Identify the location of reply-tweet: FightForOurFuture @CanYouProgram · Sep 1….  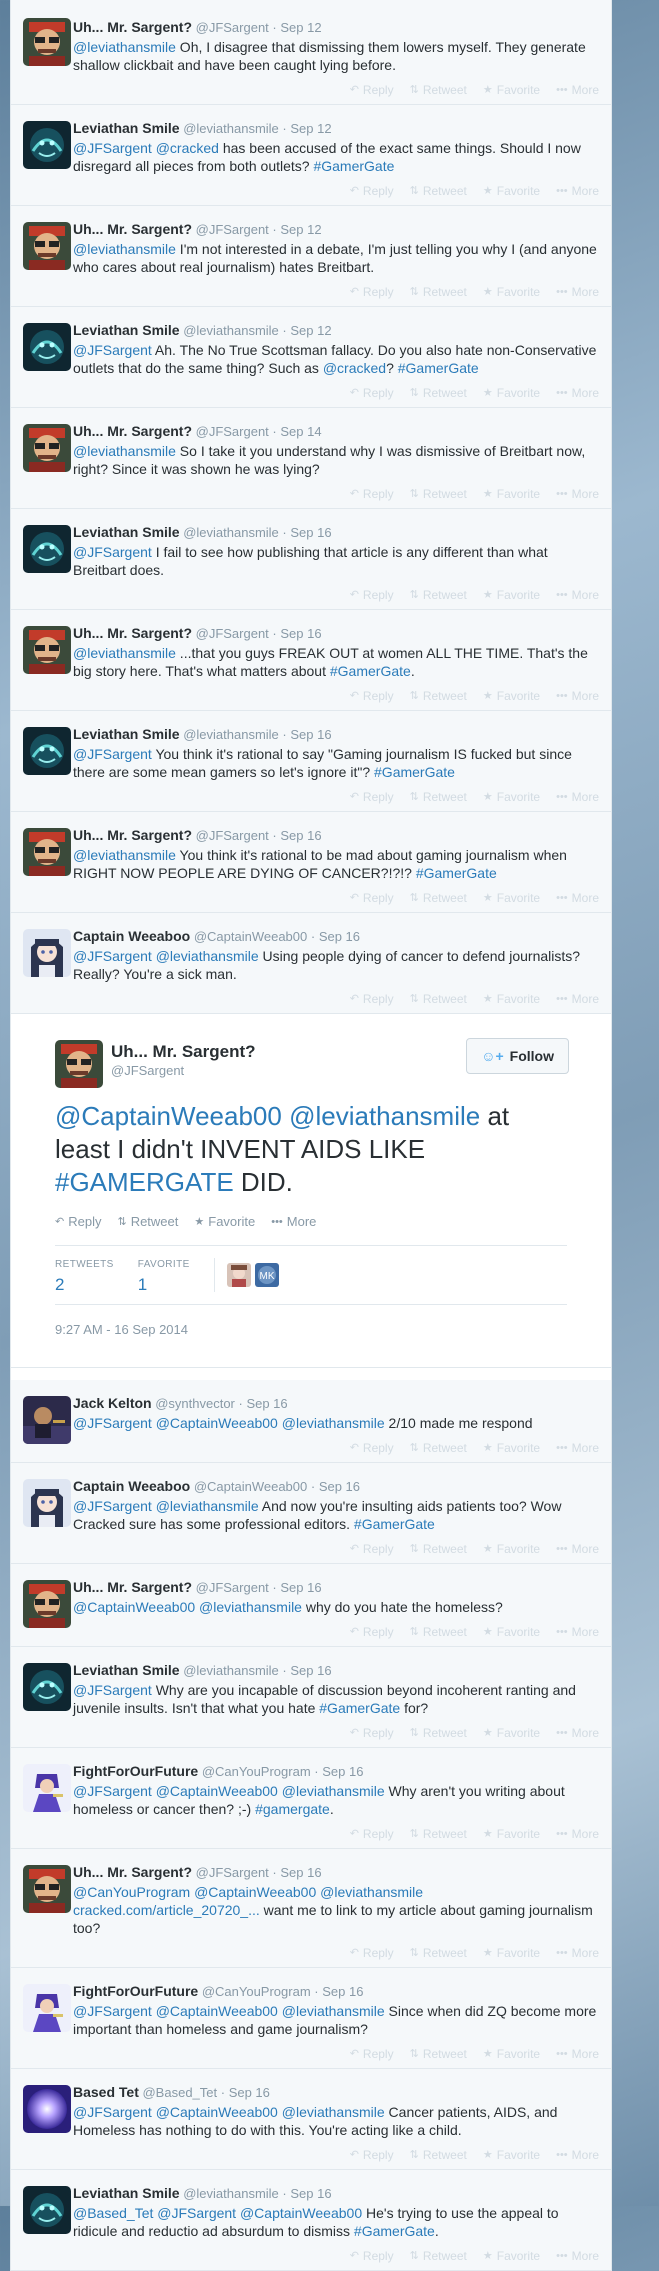
(311, 2018).